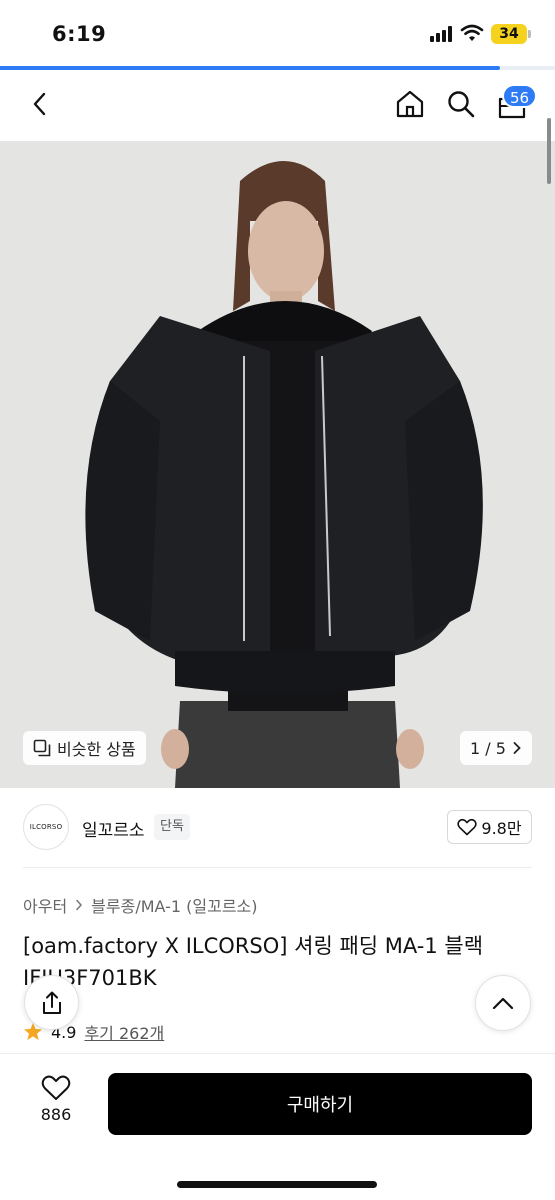 This screenshot has width=555, height=1200. Describe the element at coordinates (56, 1114) in the screenshot. I see `wishlist-count: 886` at that location.